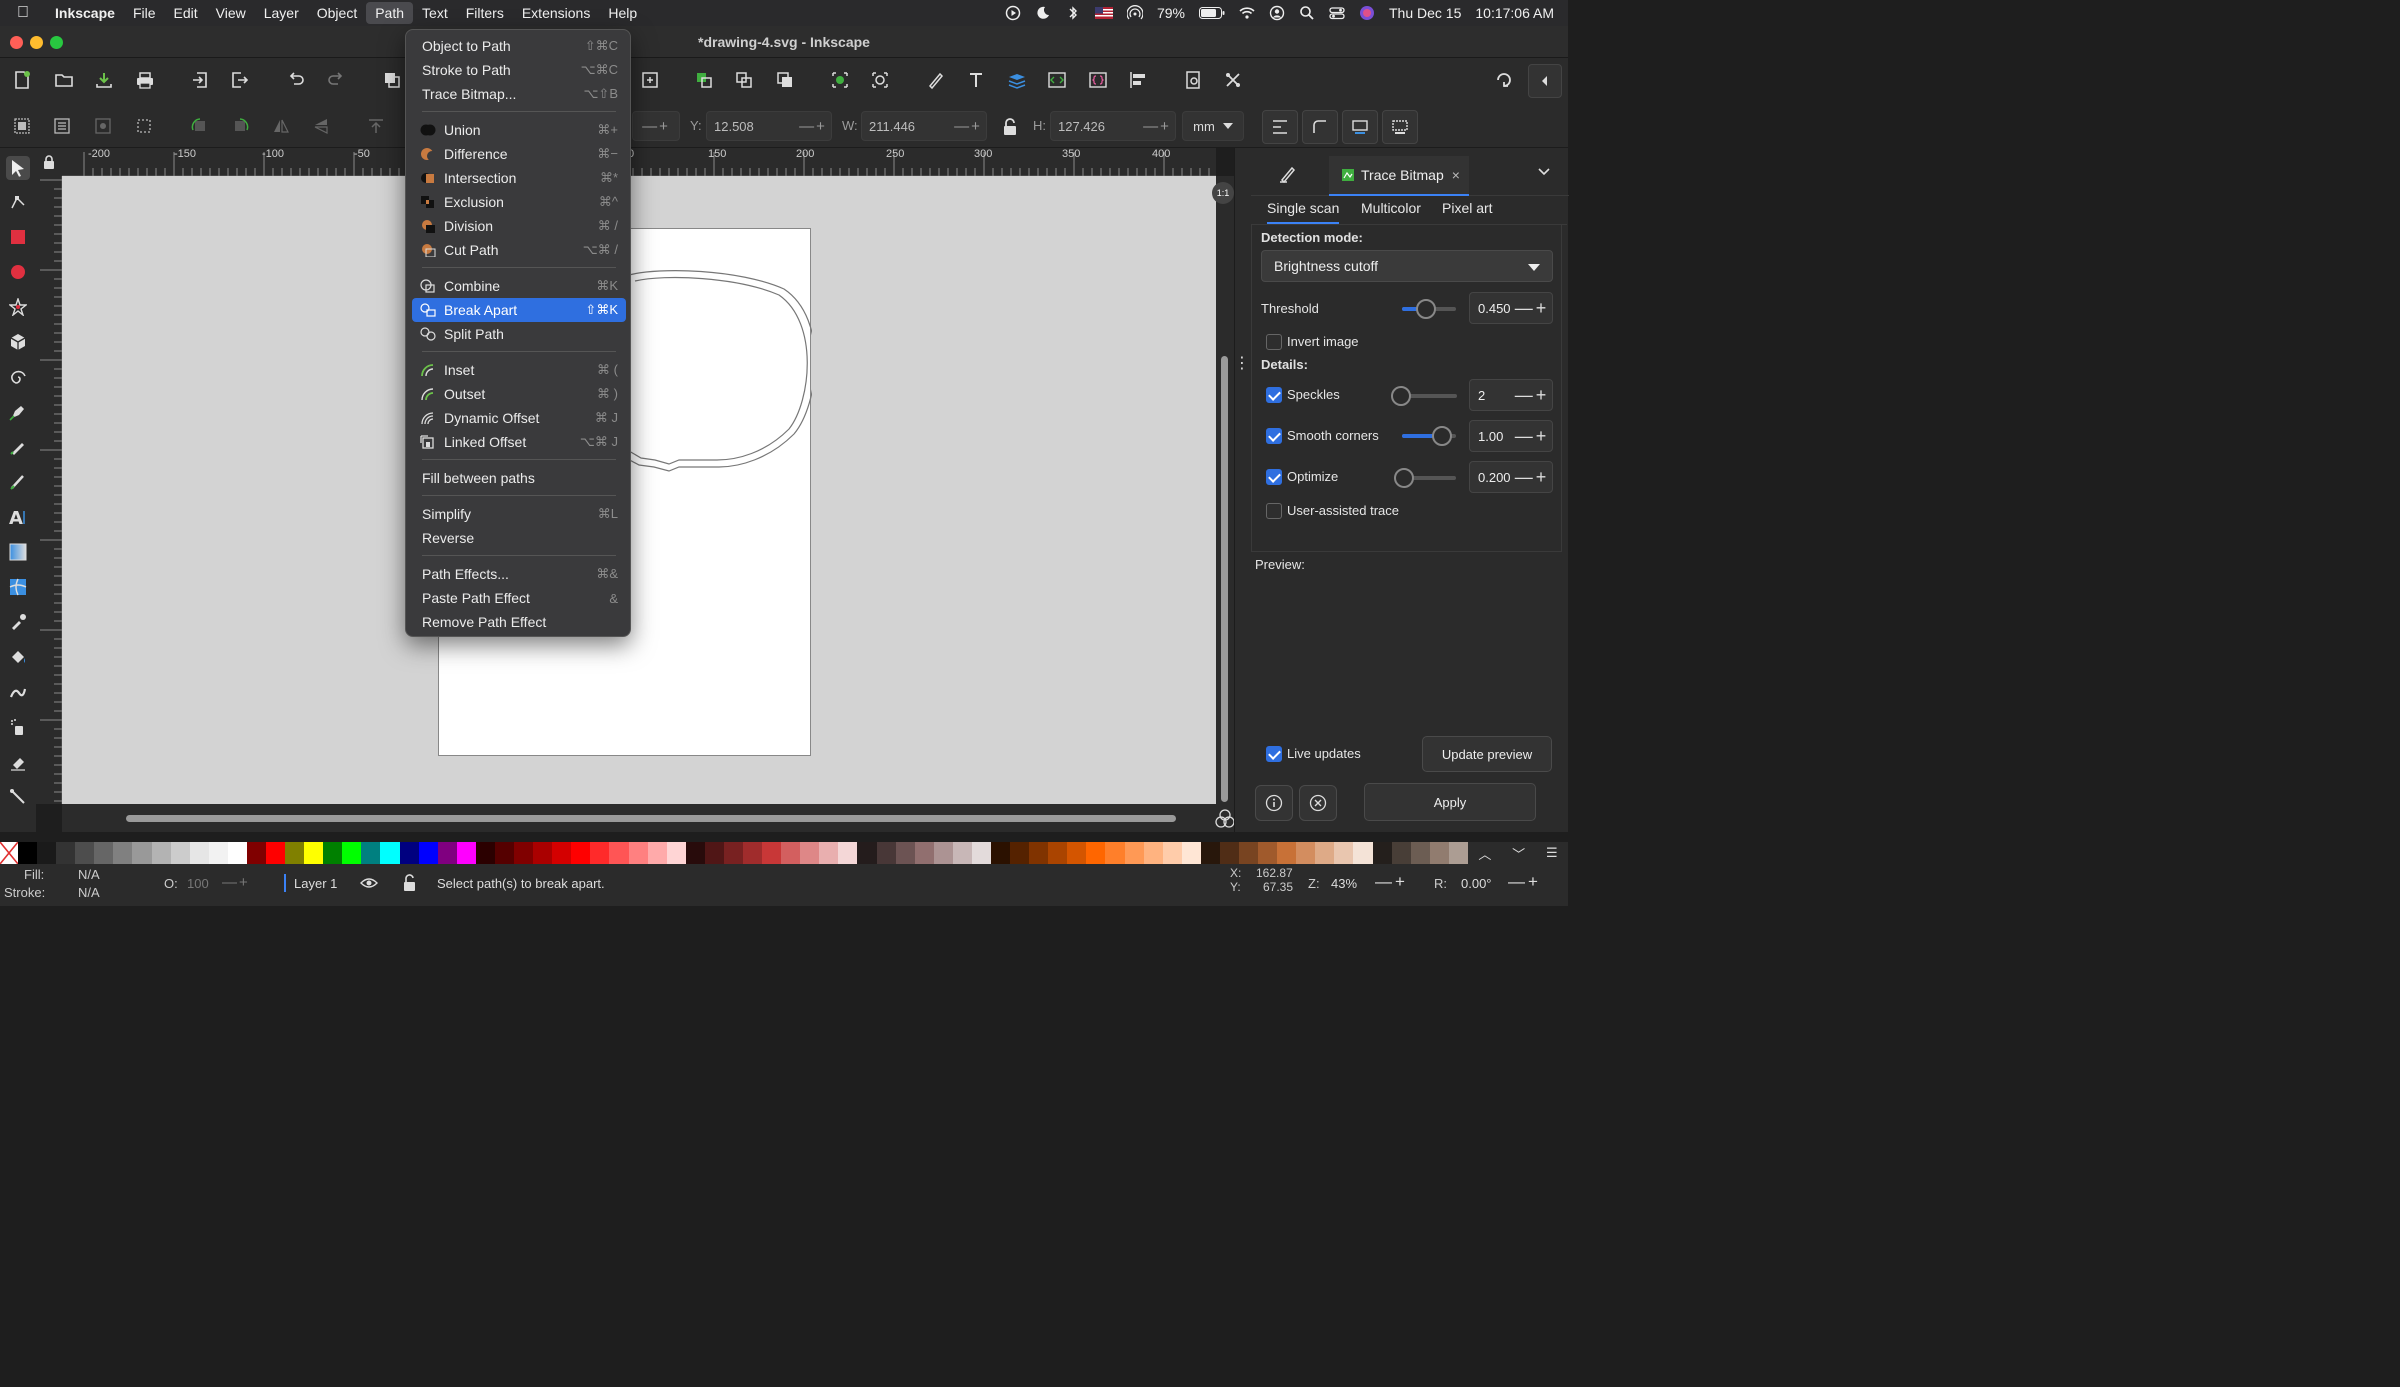 The image size is (2400, 1387). Describe the element at coordinates (18, 482) in the screenshot. I see `calligraphy-tool-icon` at that location.